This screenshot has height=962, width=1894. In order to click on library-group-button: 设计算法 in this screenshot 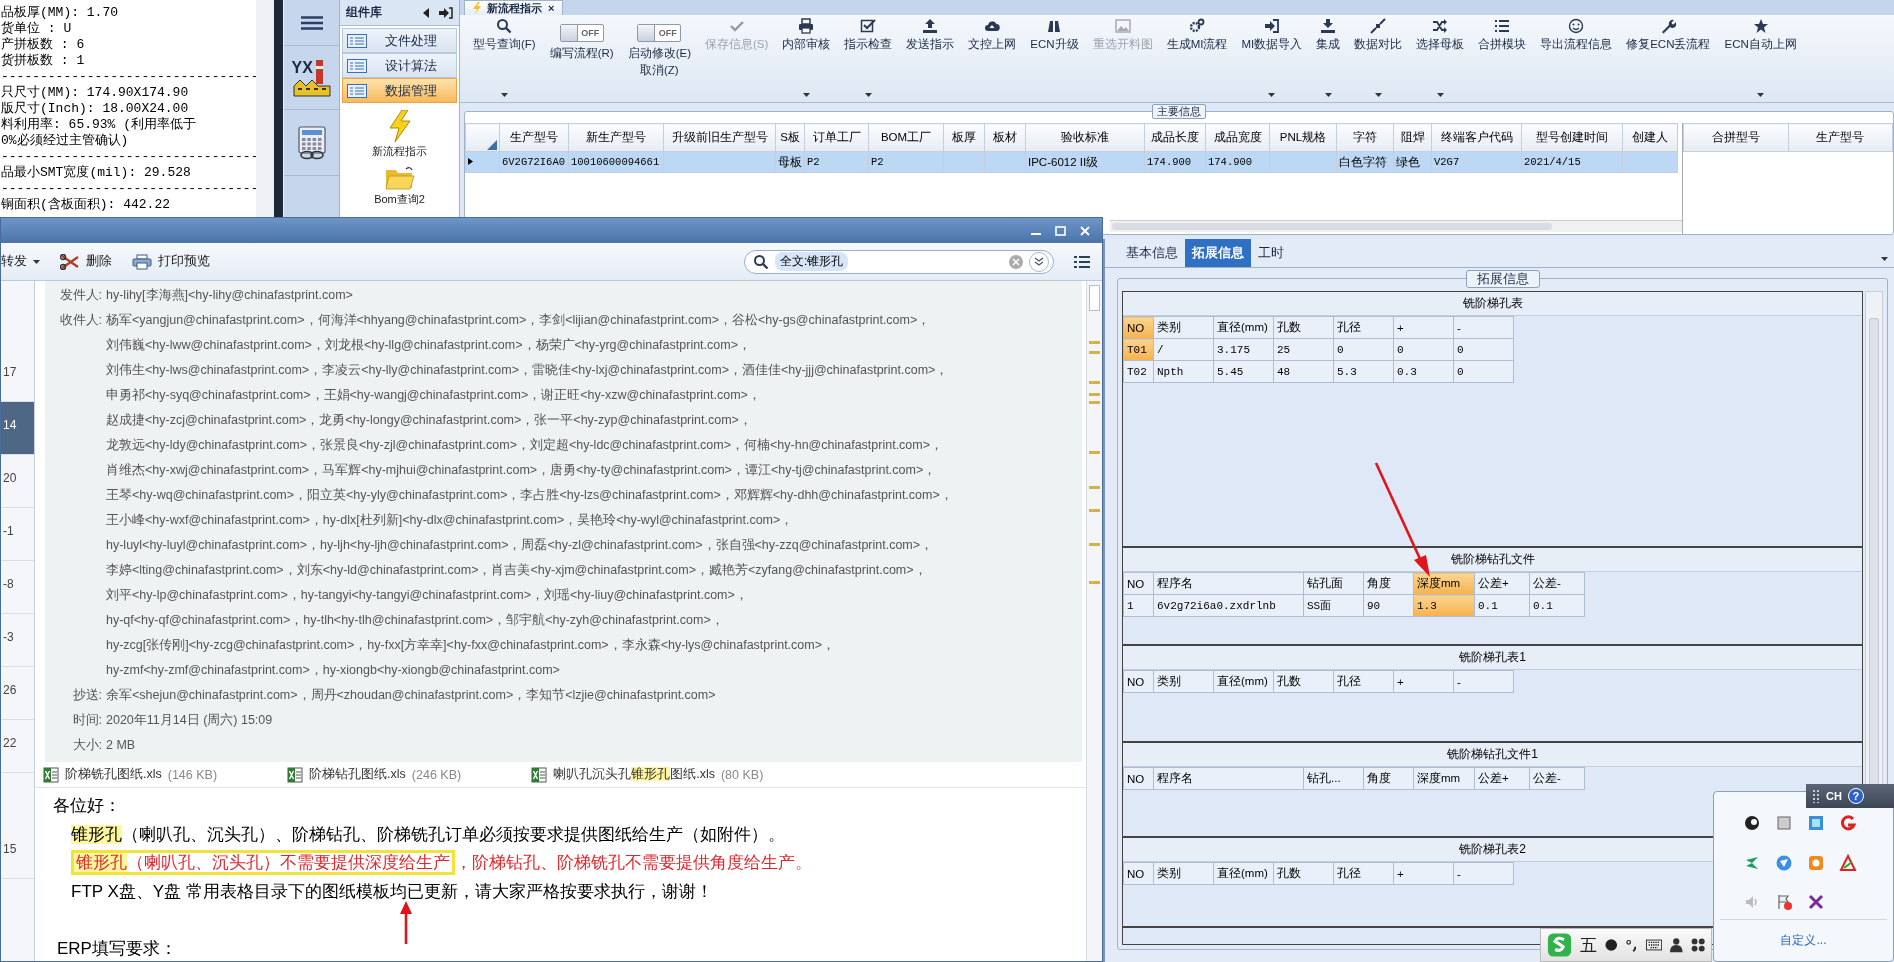, I will do `click(399, 65)`.